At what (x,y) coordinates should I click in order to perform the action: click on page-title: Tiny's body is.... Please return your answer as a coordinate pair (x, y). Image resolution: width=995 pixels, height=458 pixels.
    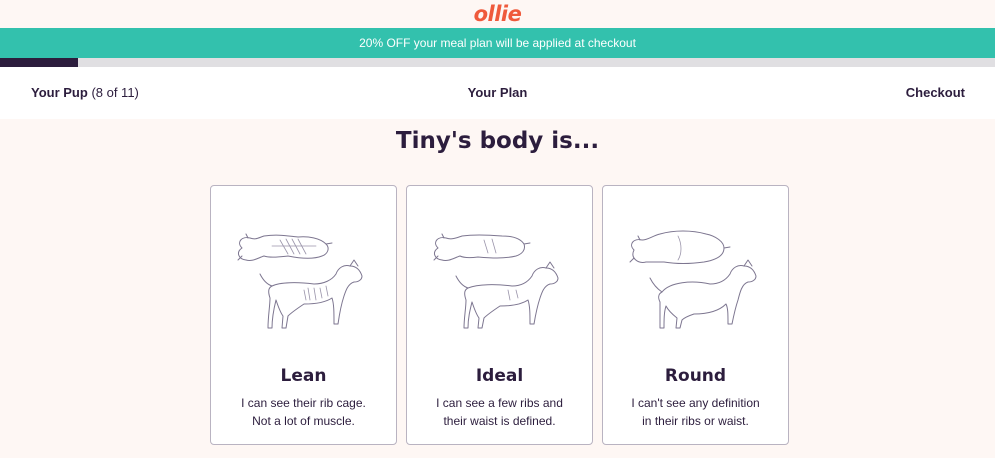
    Looking at the image, I should click on (497, 141).